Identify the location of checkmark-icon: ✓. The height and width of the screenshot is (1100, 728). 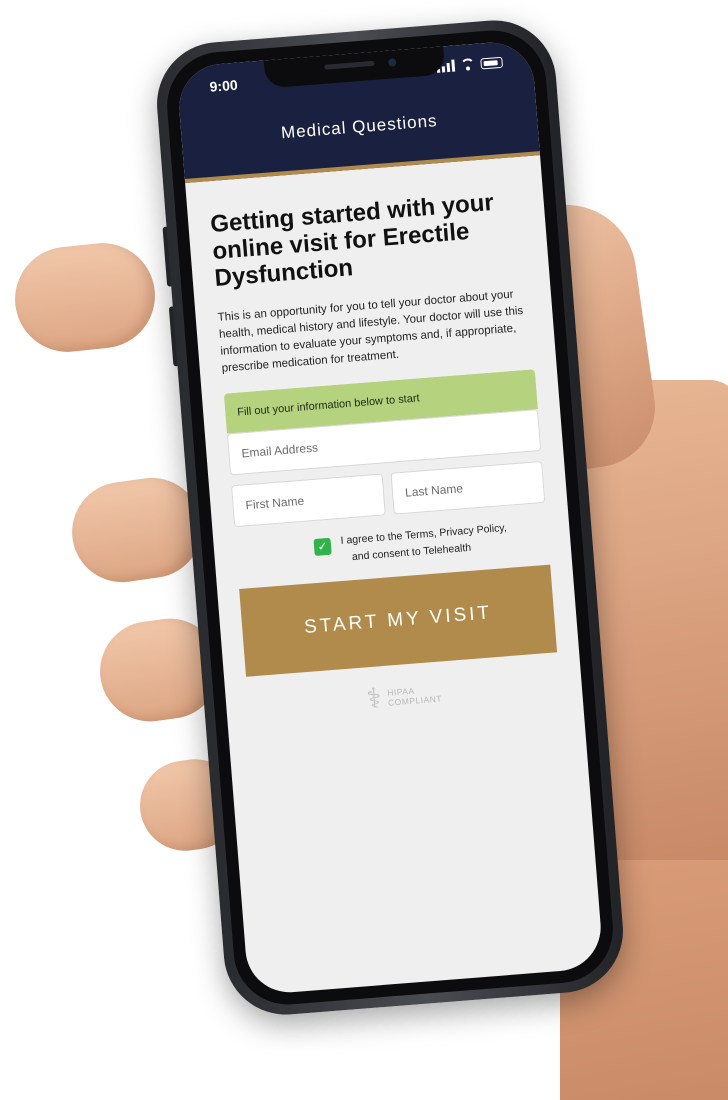
(322, 546).